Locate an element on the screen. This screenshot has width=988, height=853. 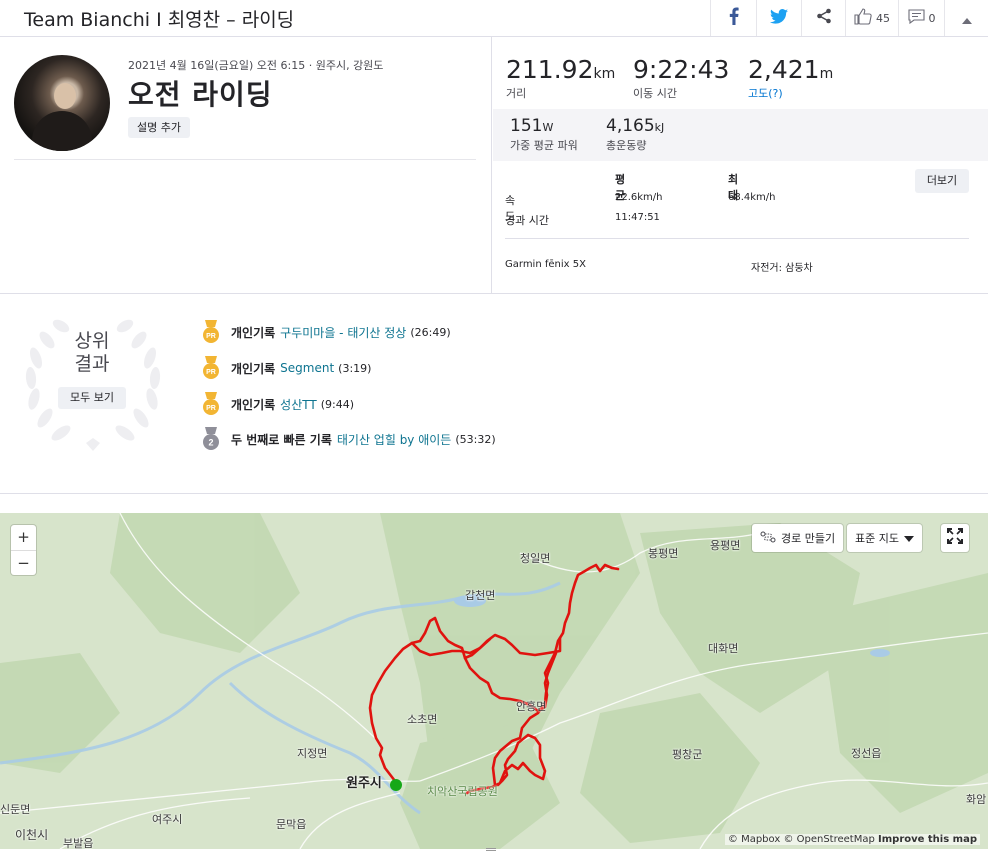
elevation-help-link: 고도(?) is located at coordinates (790, 93).